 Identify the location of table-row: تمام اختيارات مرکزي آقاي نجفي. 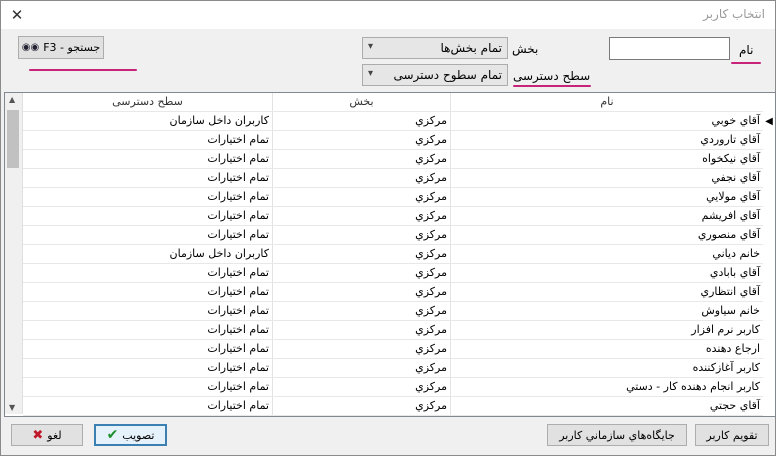
(393, 178).